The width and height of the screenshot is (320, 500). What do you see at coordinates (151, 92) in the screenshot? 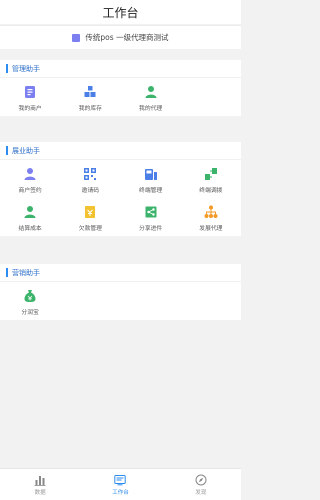
I see `agent-icon` at bounding box center [151, 92].